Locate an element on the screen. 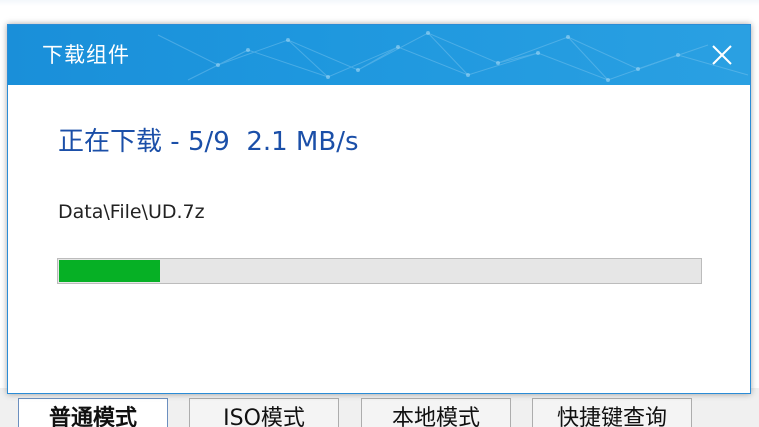  tab-local-mode: 本地模式 is located at coordinates (436, 412).